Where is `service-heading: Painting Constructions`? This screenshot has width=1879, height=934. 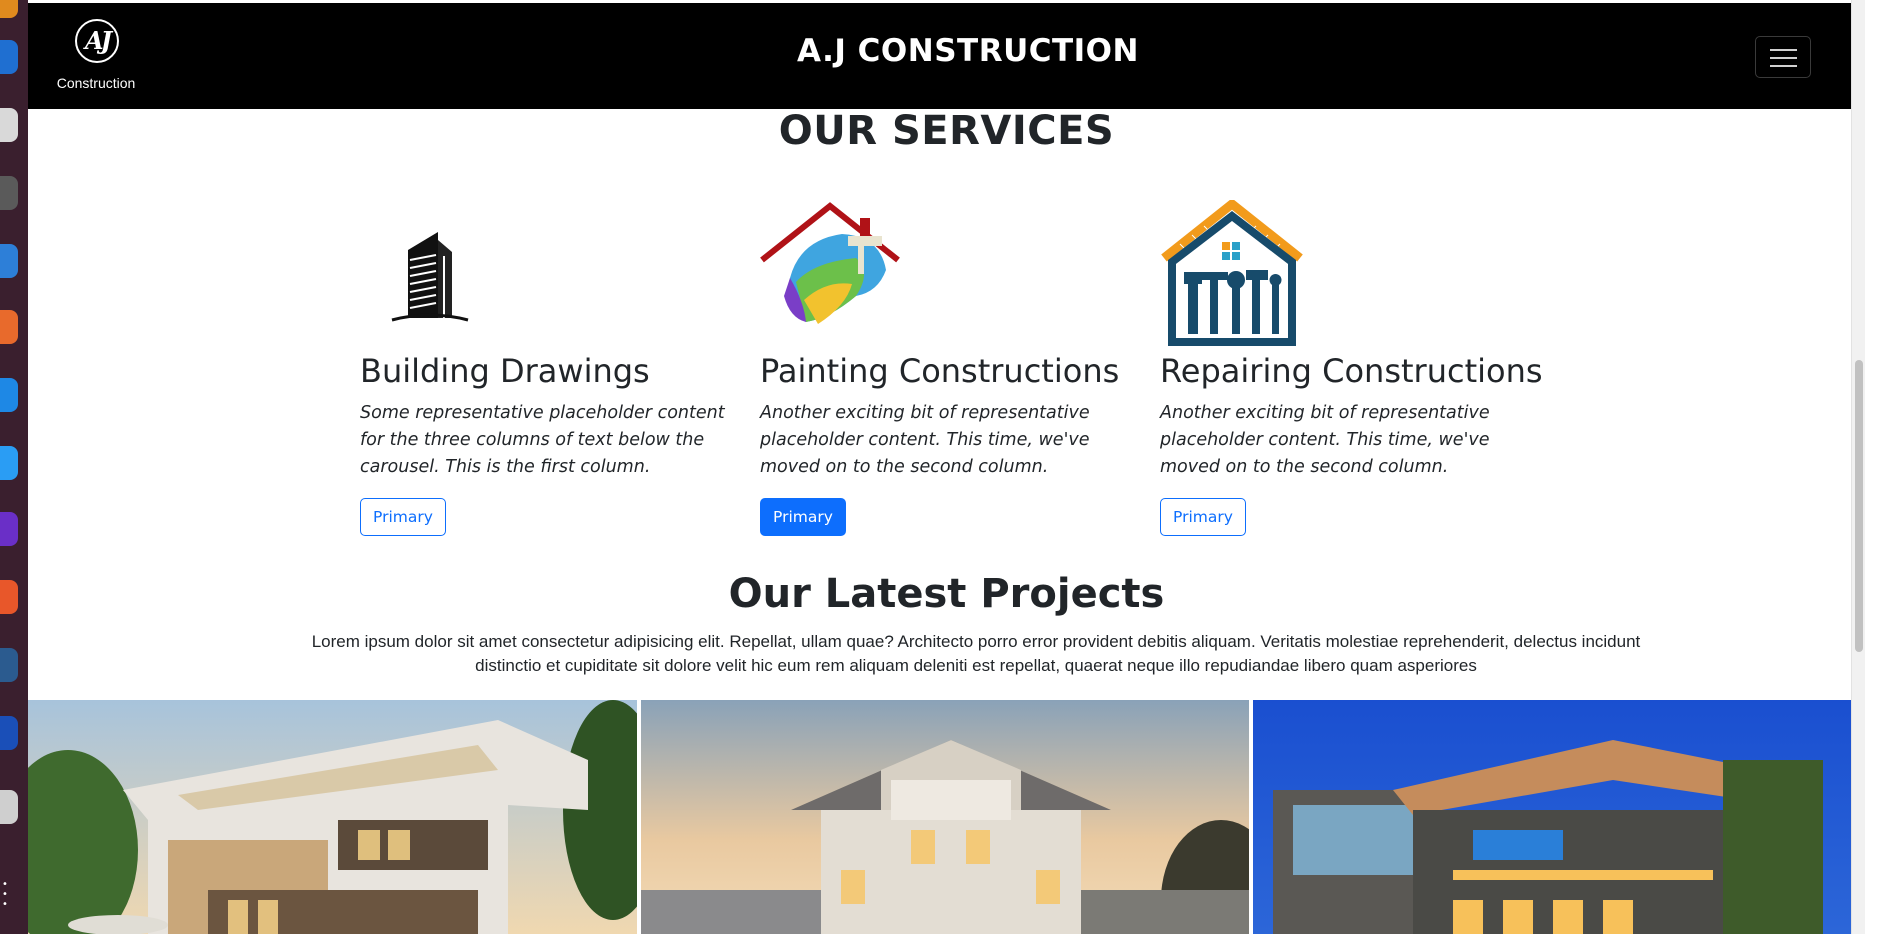
service-heading: Painting Constructions is located at coordinates (940, 371).